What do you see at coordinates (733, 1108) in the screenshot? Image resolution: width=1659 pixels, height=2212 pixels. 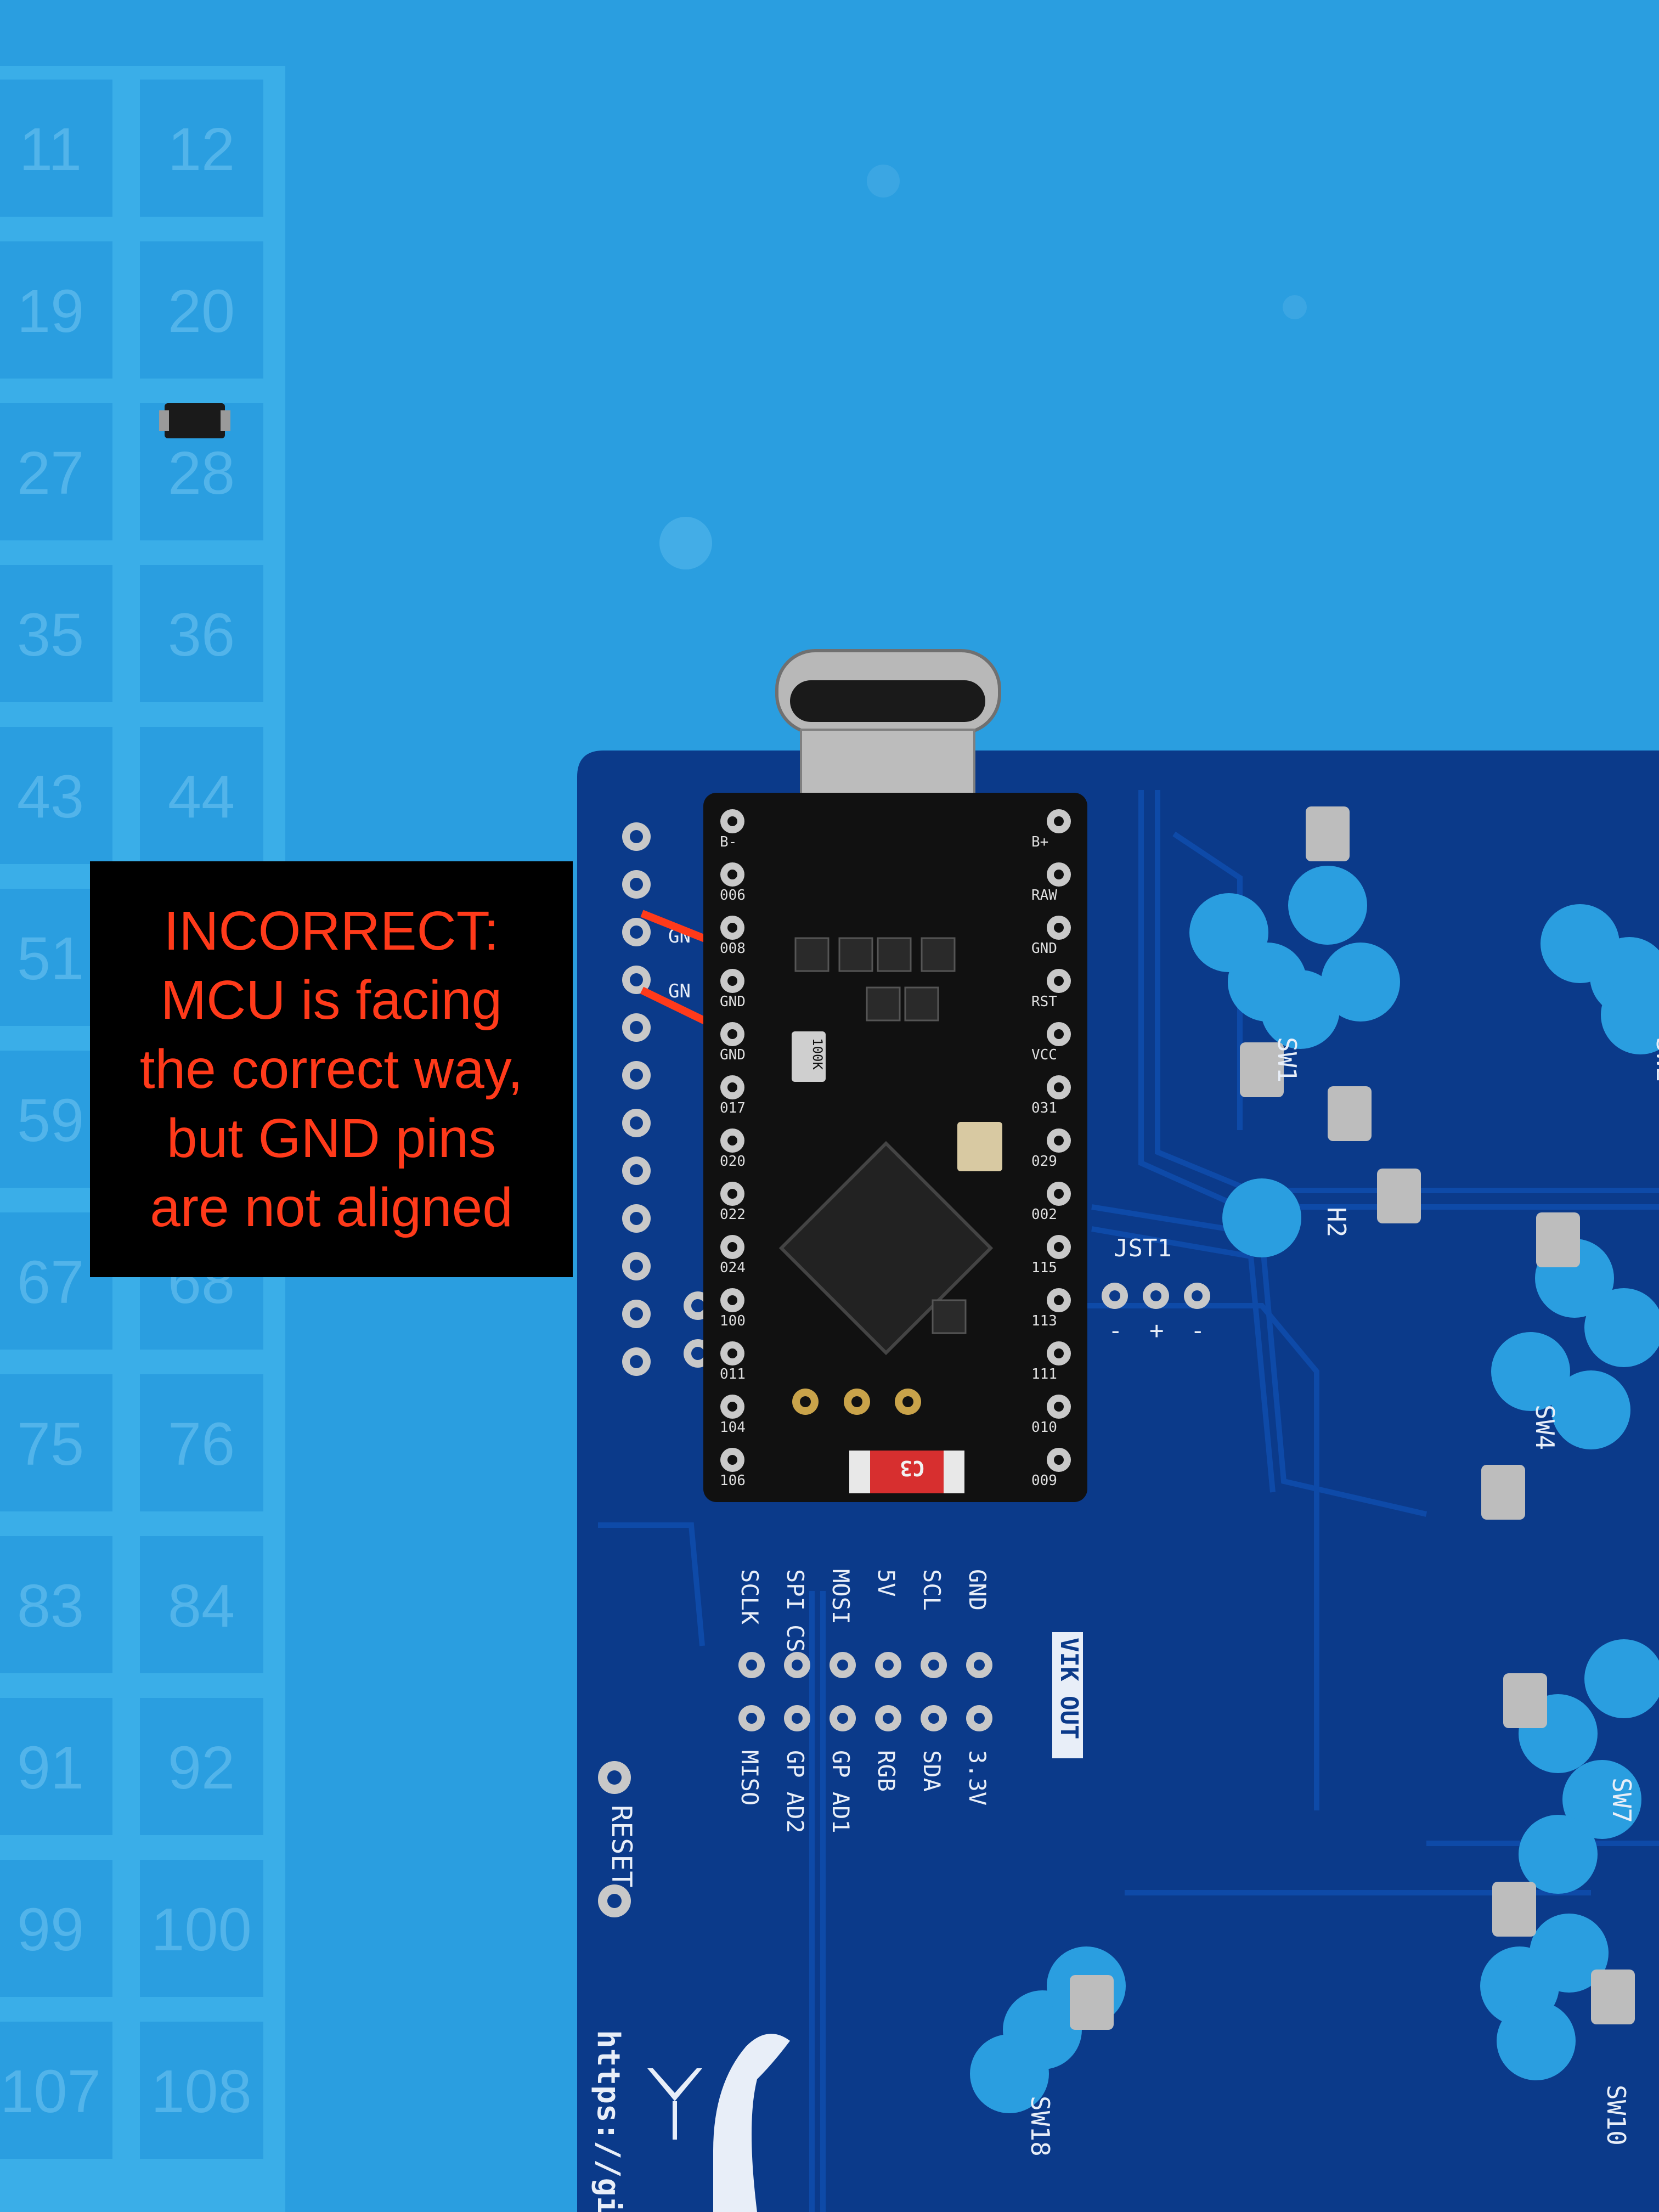 I see `mcu-pin-label: 017` at bounding box center [733, 1108].